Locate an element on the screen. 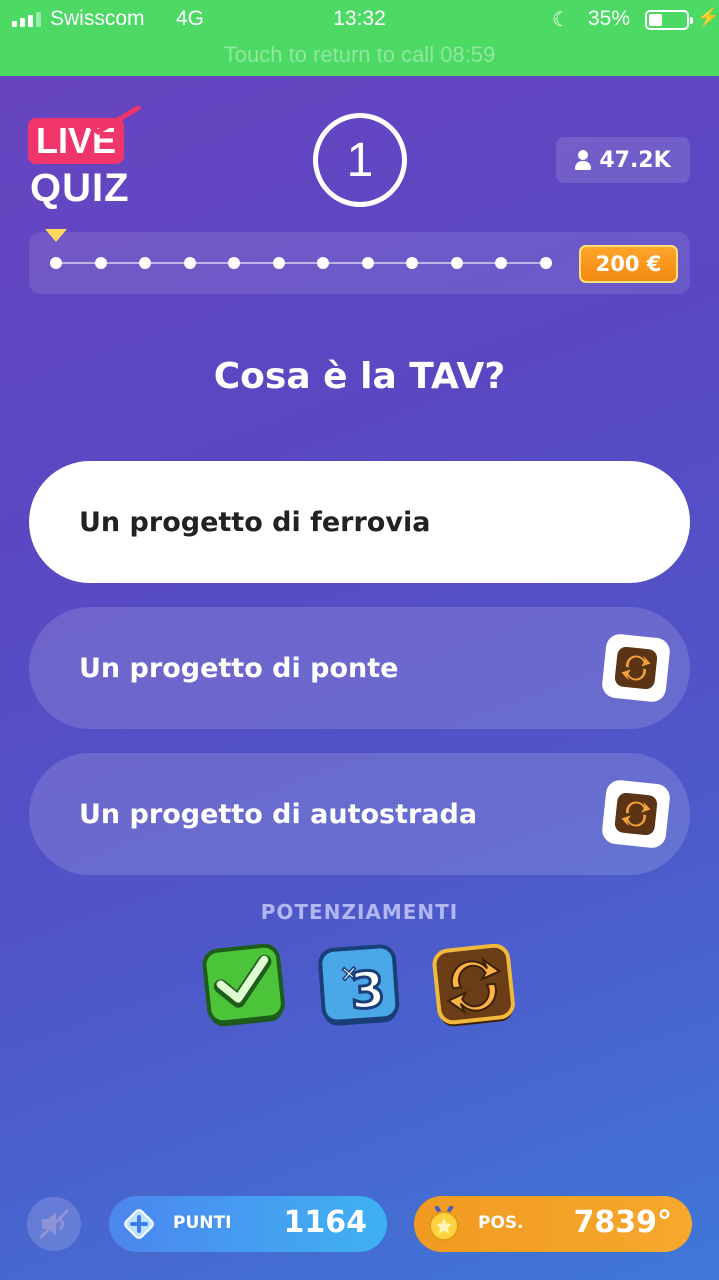  return-to-call-banner: Touch to return to call 08:59 is located at coordinates (359, 55).